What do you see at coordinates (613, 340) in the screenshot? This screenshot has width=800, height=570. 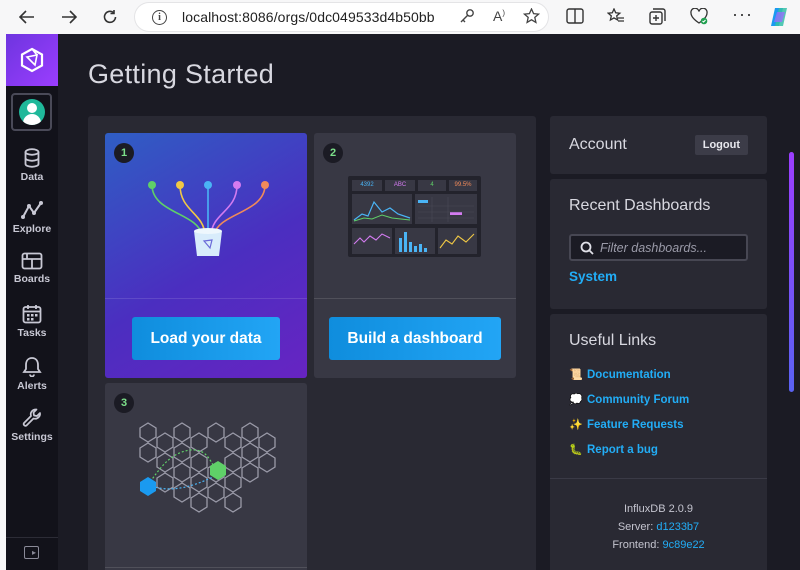 I see `useful-links-title: Useful Links` at bounding box center [613, 340].